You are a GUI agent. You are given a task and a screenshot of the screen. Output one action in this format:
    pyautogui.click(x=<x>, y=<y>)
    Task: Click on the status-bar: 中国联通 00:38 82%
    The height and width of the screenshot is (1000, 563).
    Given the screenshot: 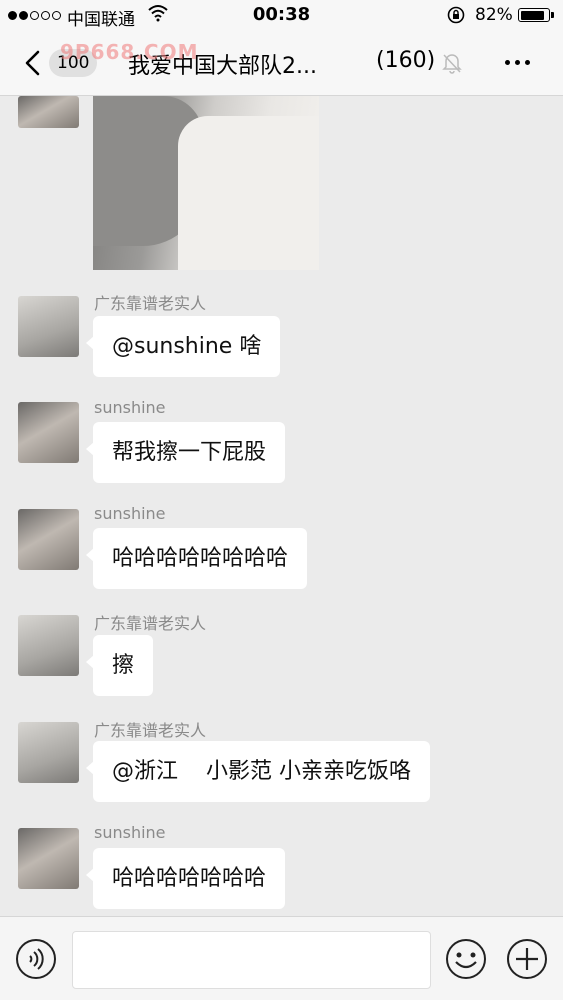 What is the action you would take?
    pyautogui.click(x=281, y=15)
    